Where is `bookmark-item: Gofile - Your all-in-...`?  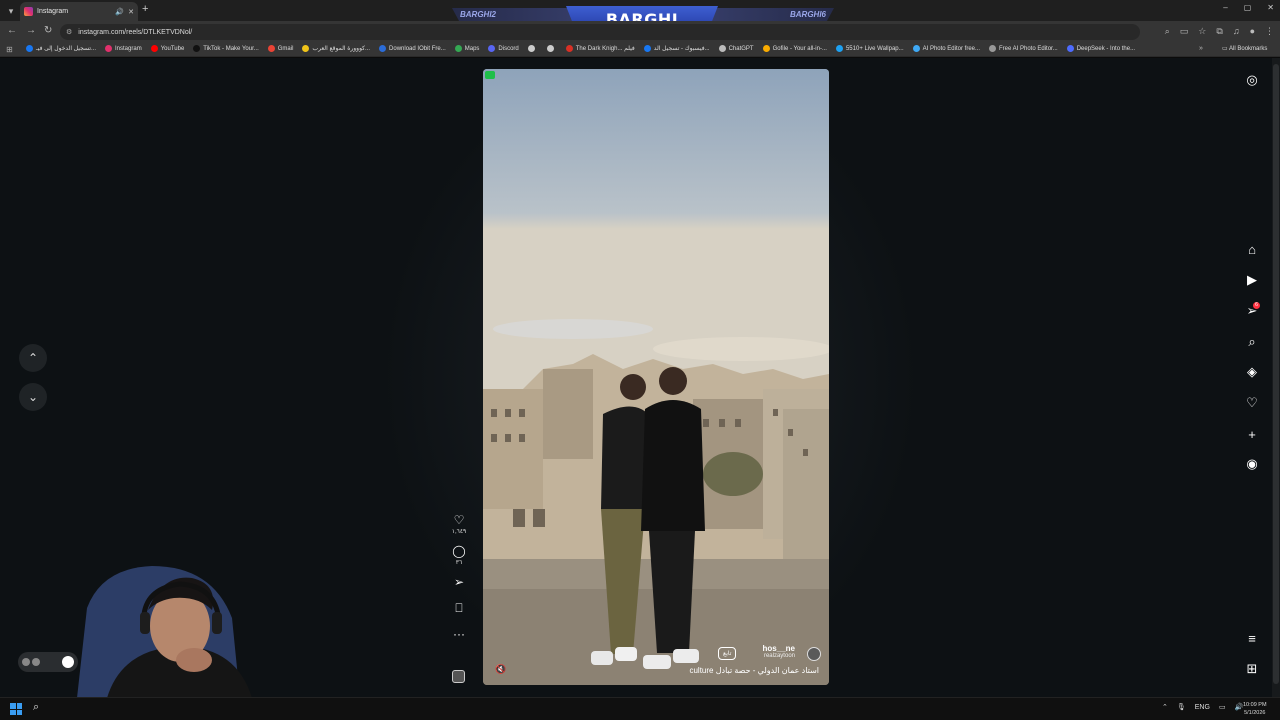 bookmark-item: Gofile - Your all-in-... is located at coordinates (794, 48).